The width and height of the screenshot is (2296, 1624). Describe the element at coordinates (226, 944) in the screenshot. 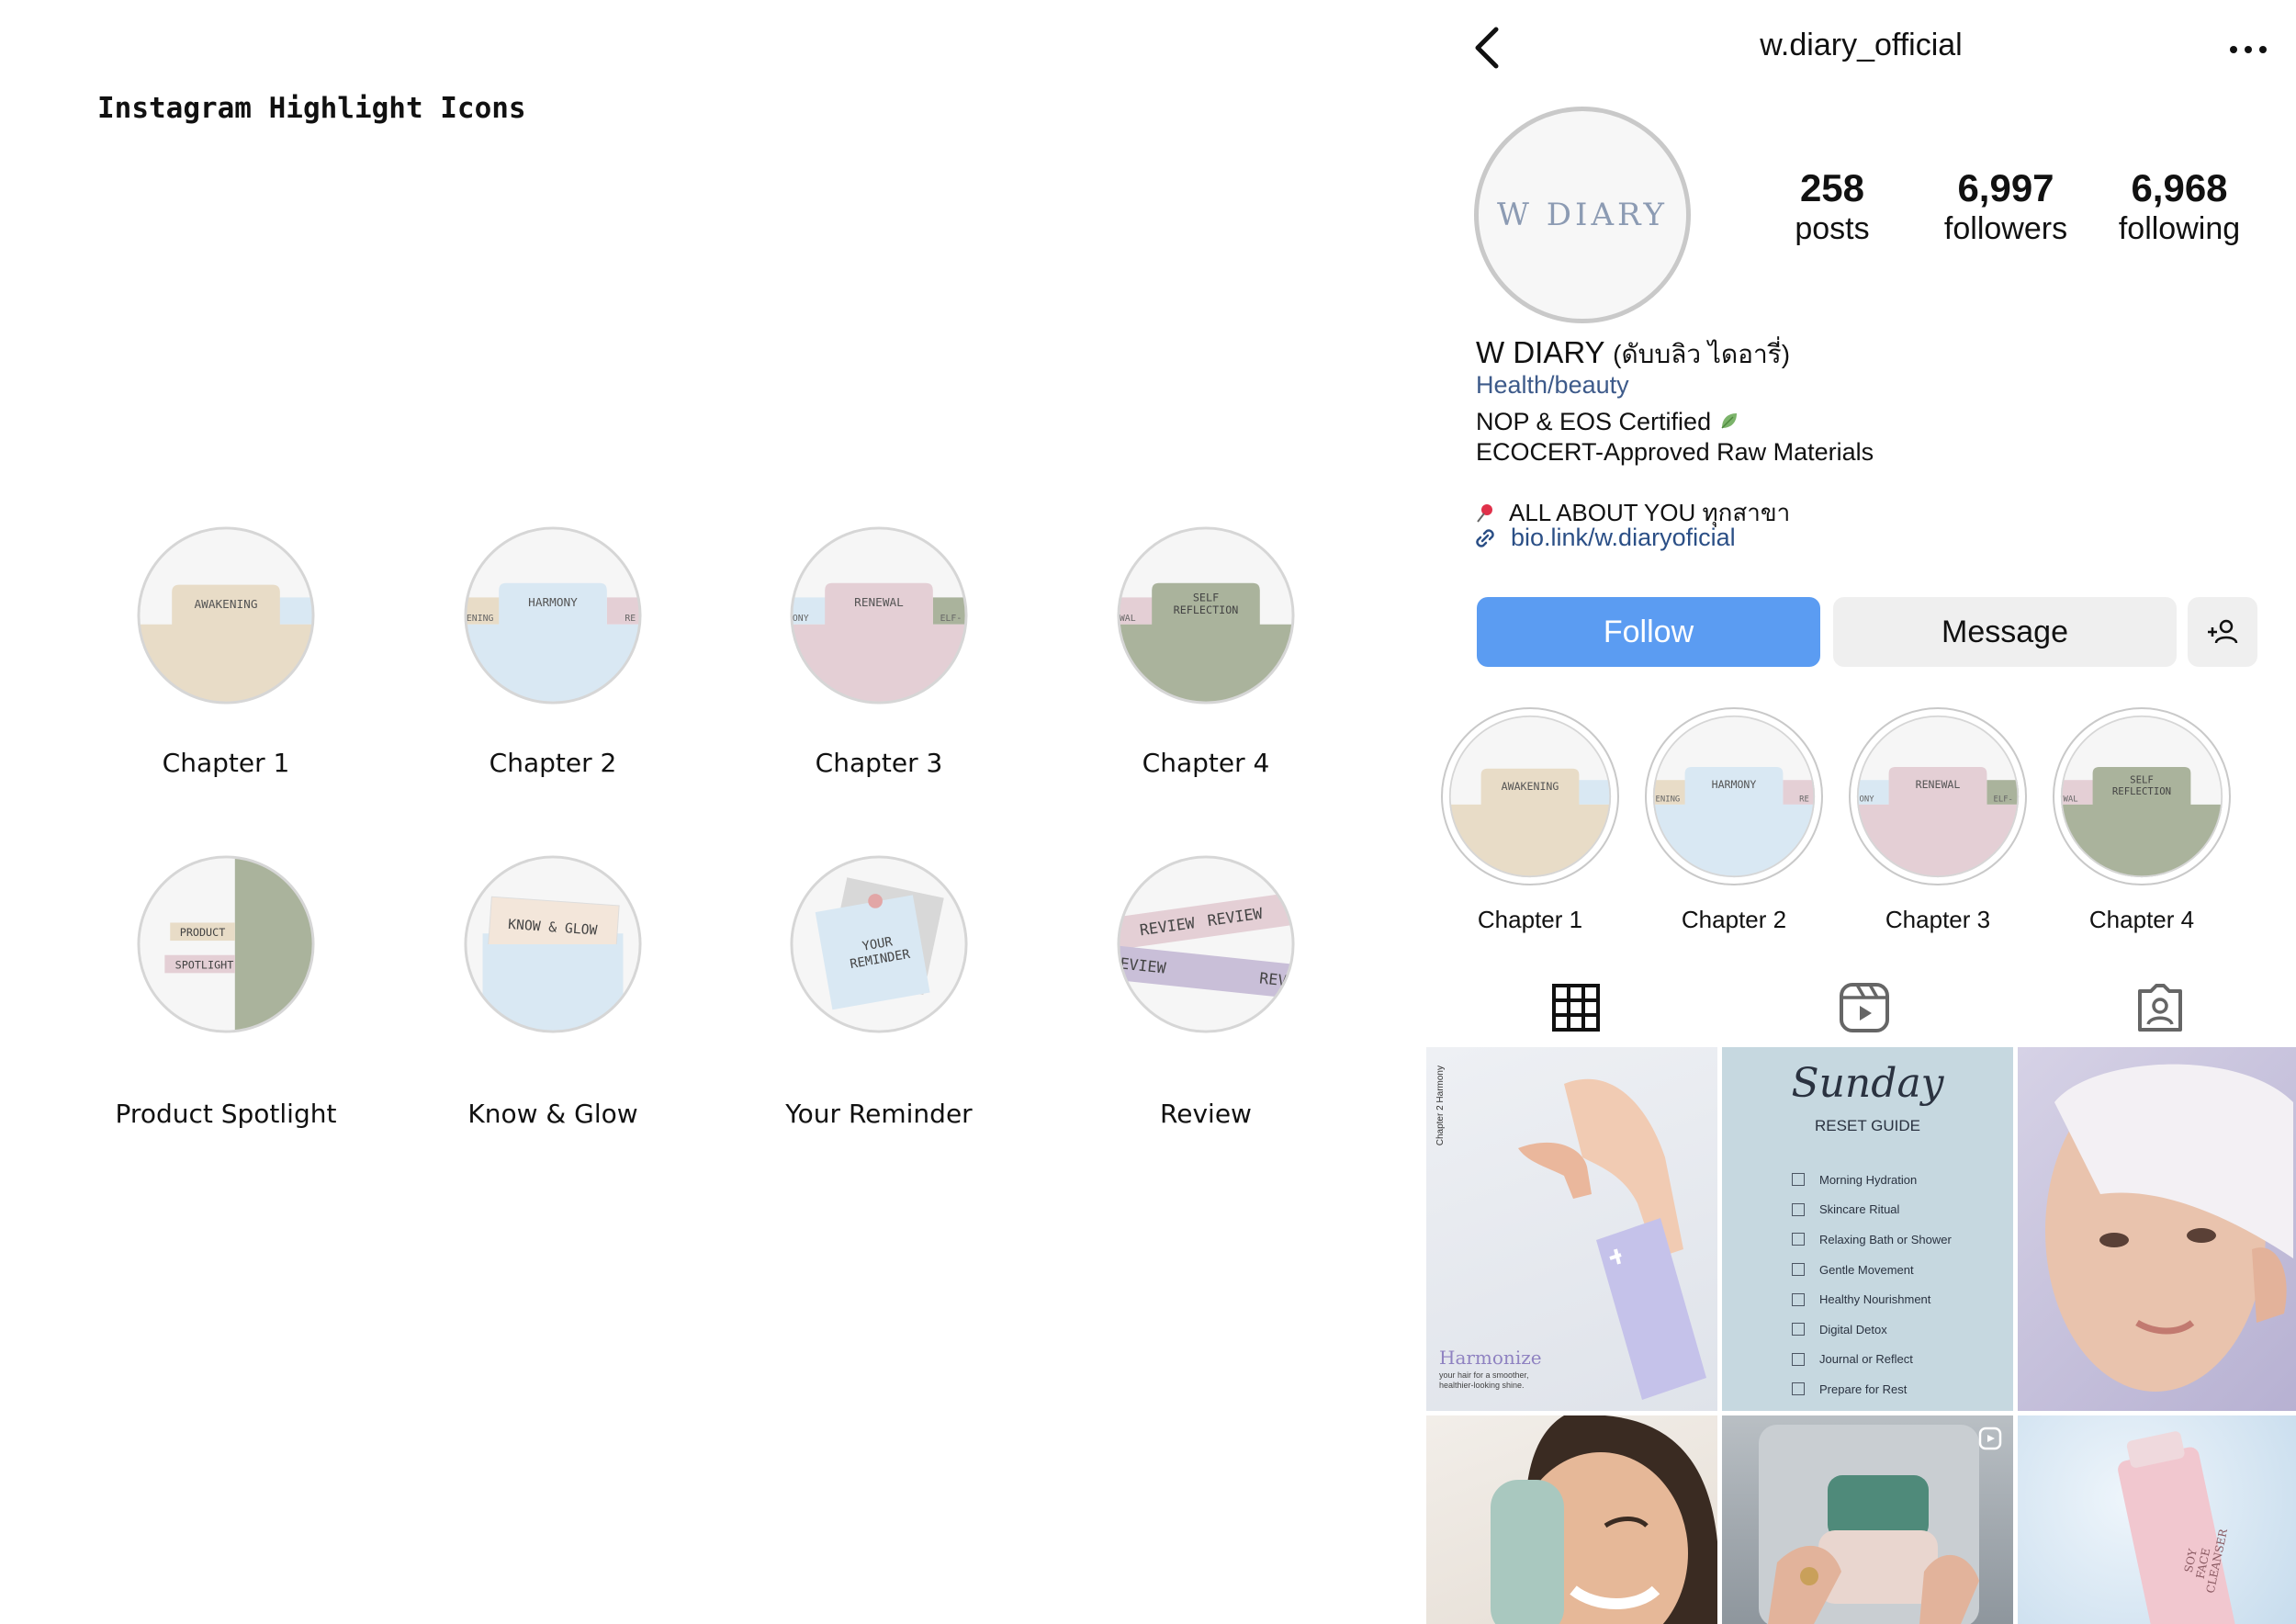

I see `highlight-icon-product-spotlight: PRODUCT SPOTLIGHT` at that location.